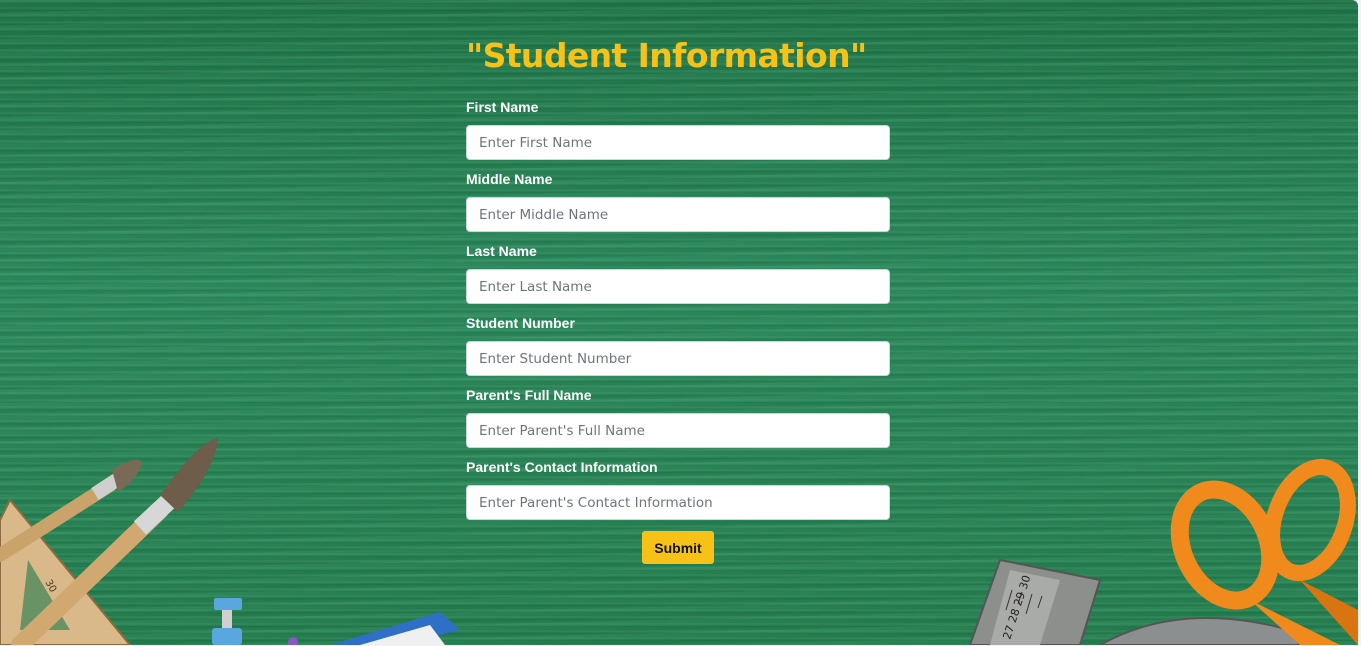 The image size is (1361, 646). What do you see at coordinates (1199, 631) in the screenshot?
I see `sharpener-icon` at bounding box center [1199, 631].